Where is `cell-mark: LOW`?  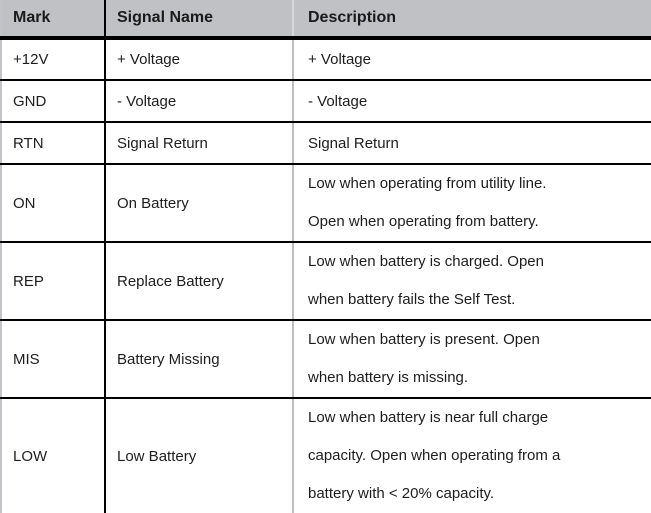
cell-mark: LOW is located at coordinates (53, 455).